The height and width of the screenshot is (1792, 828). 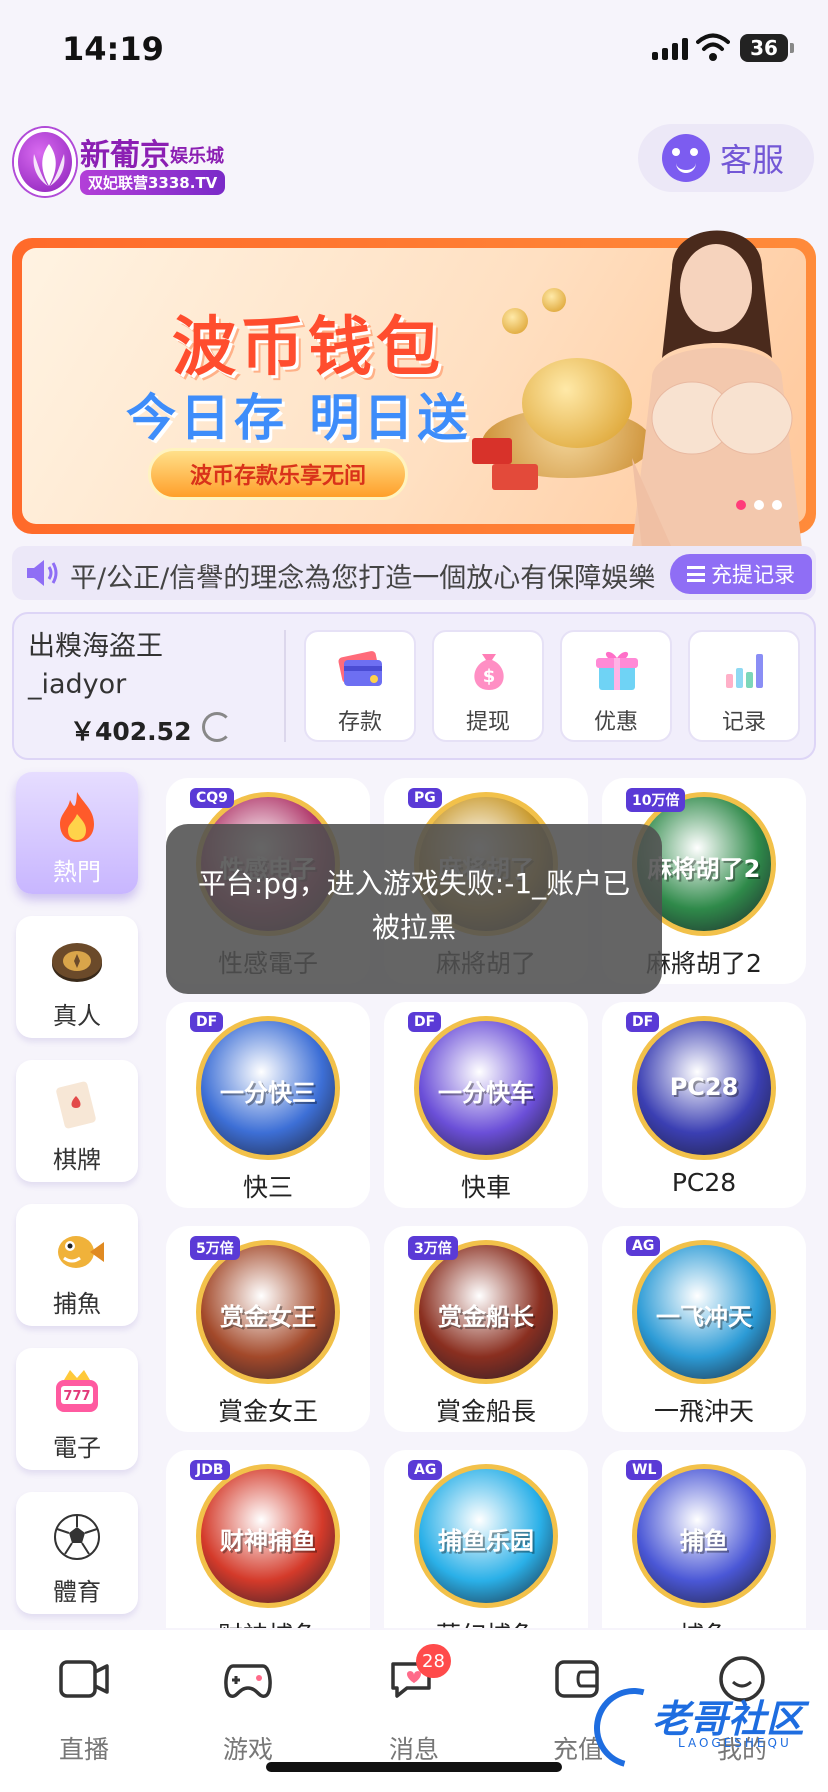 What do you see at coordinates (414, 909) in the screenshot?
I see `error-toast: 平台:pg，进入游戏失败:-1_账户已被拉黑` at bounding box center [414, 909].